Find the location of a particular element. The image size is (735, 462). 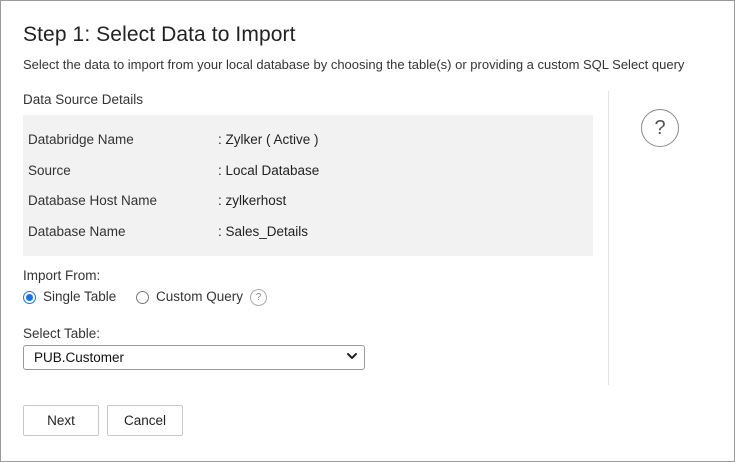

detail-label: Databridge Name is located at coordinates (81, 139).